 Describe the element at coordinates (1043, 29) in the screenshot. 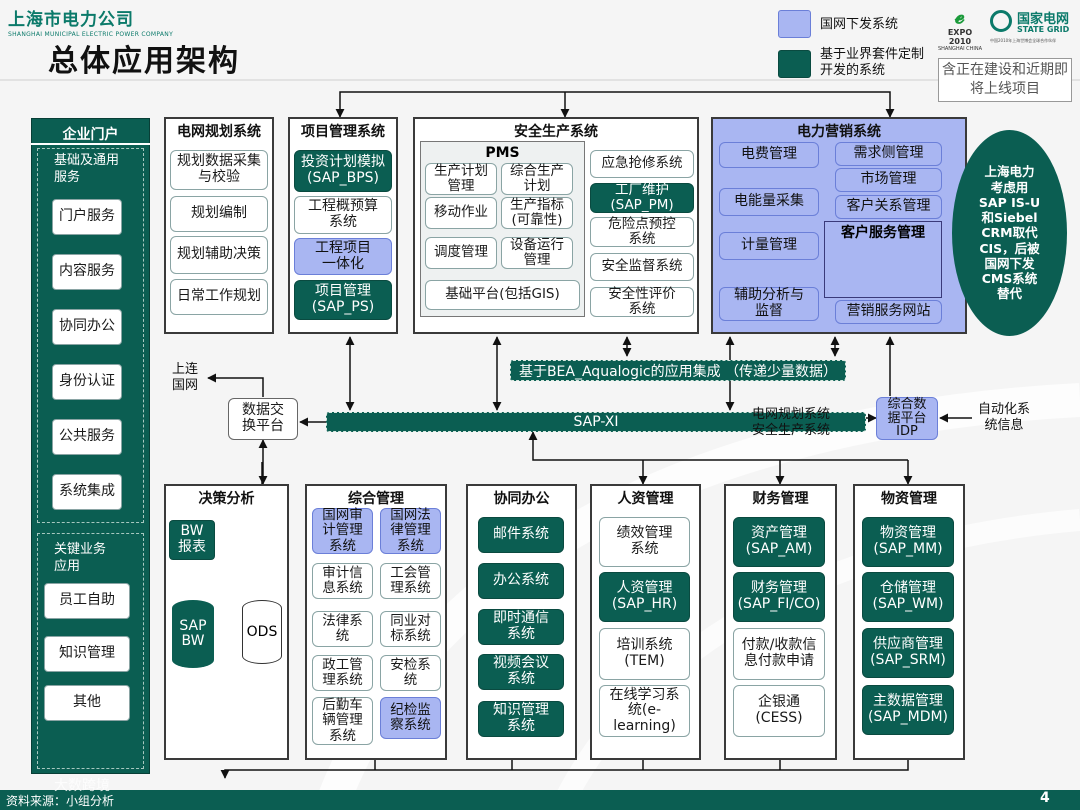

I see `state-grid-en: STATE GRID` at that location.